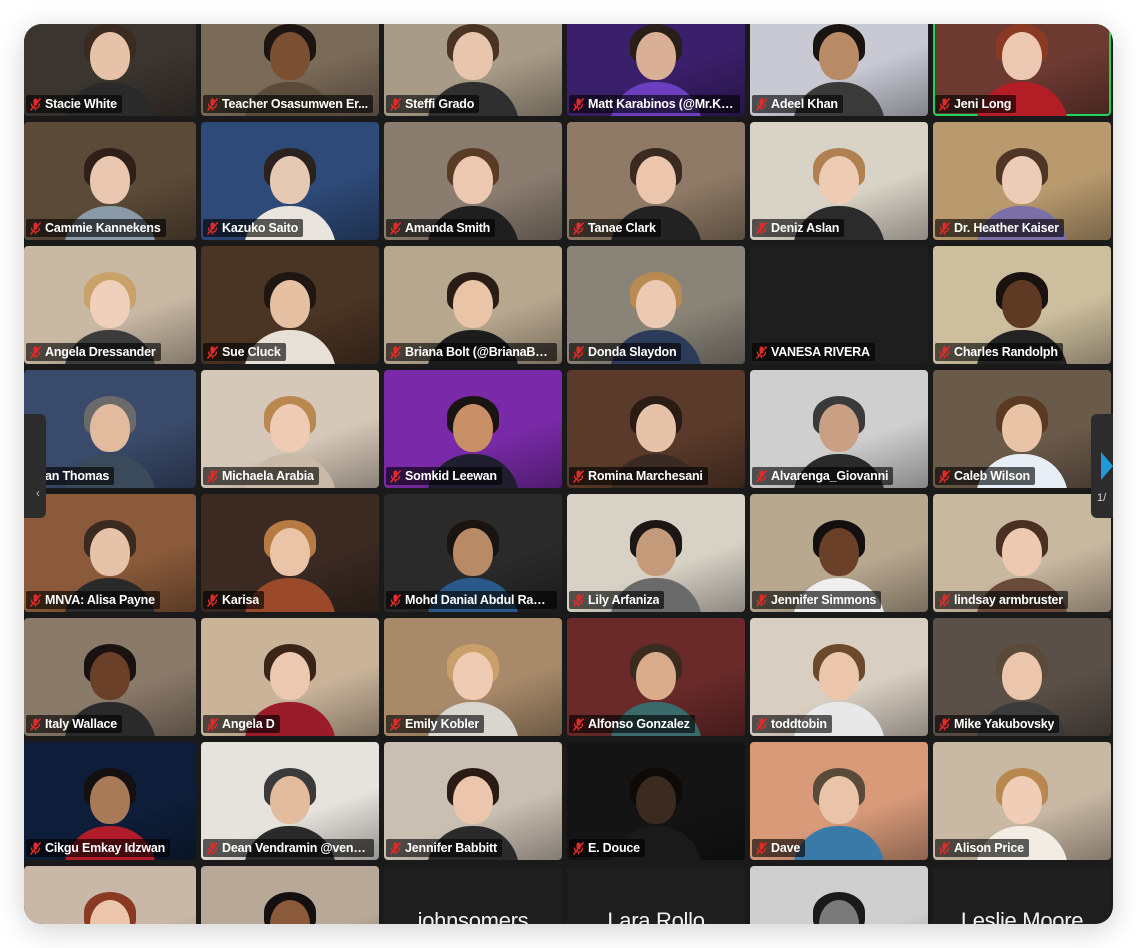 This screenshot has width=1136, height=948. I want to click on participant-tile: Emily Kobler, so click(473, 677).